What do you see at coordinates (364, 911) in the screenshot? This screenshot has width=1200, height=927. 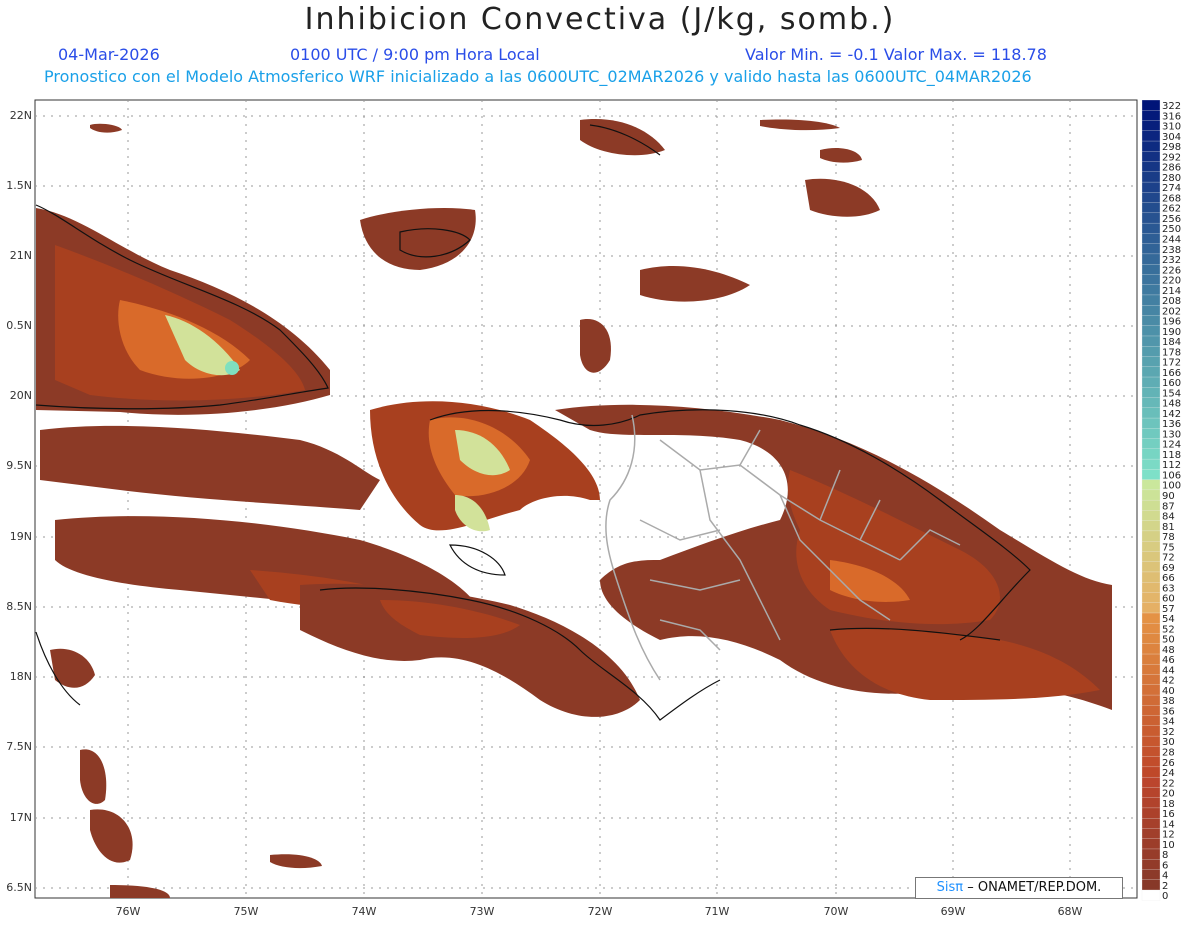 I see `lon-label: 74W` at bounding box center [364, 911].